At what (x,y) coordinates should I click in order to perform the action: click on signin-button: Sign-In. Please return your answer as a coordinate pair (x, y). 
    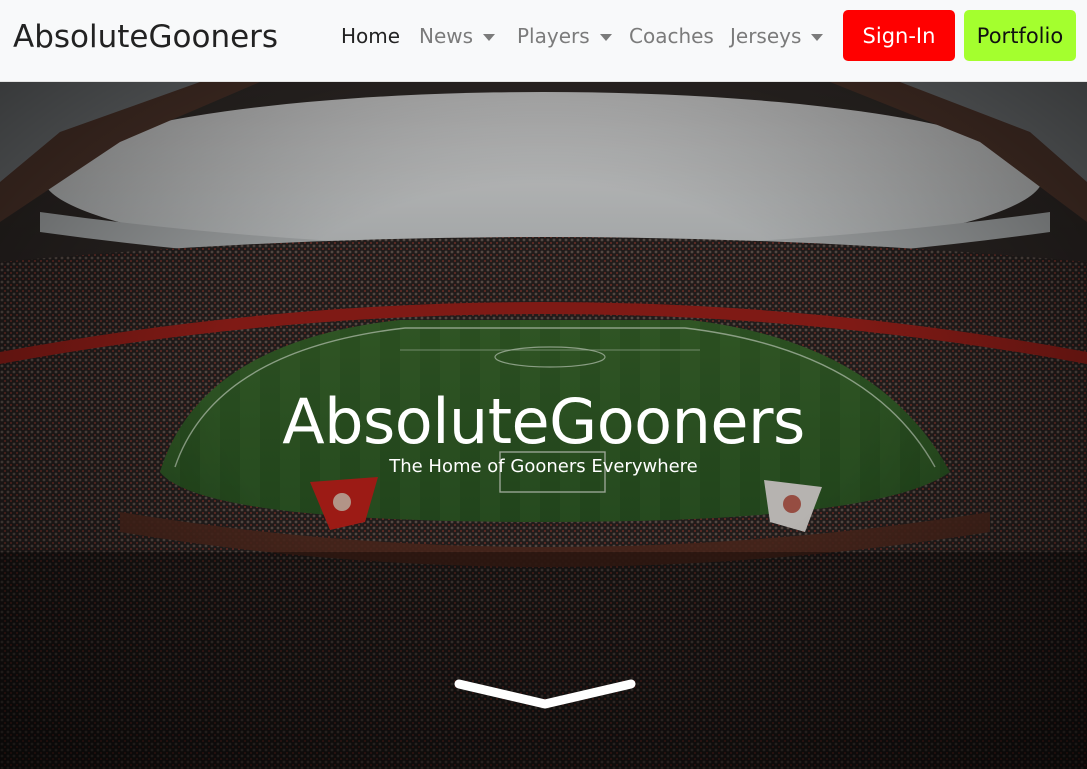
    Looking at the image, I should click on (899, 35).